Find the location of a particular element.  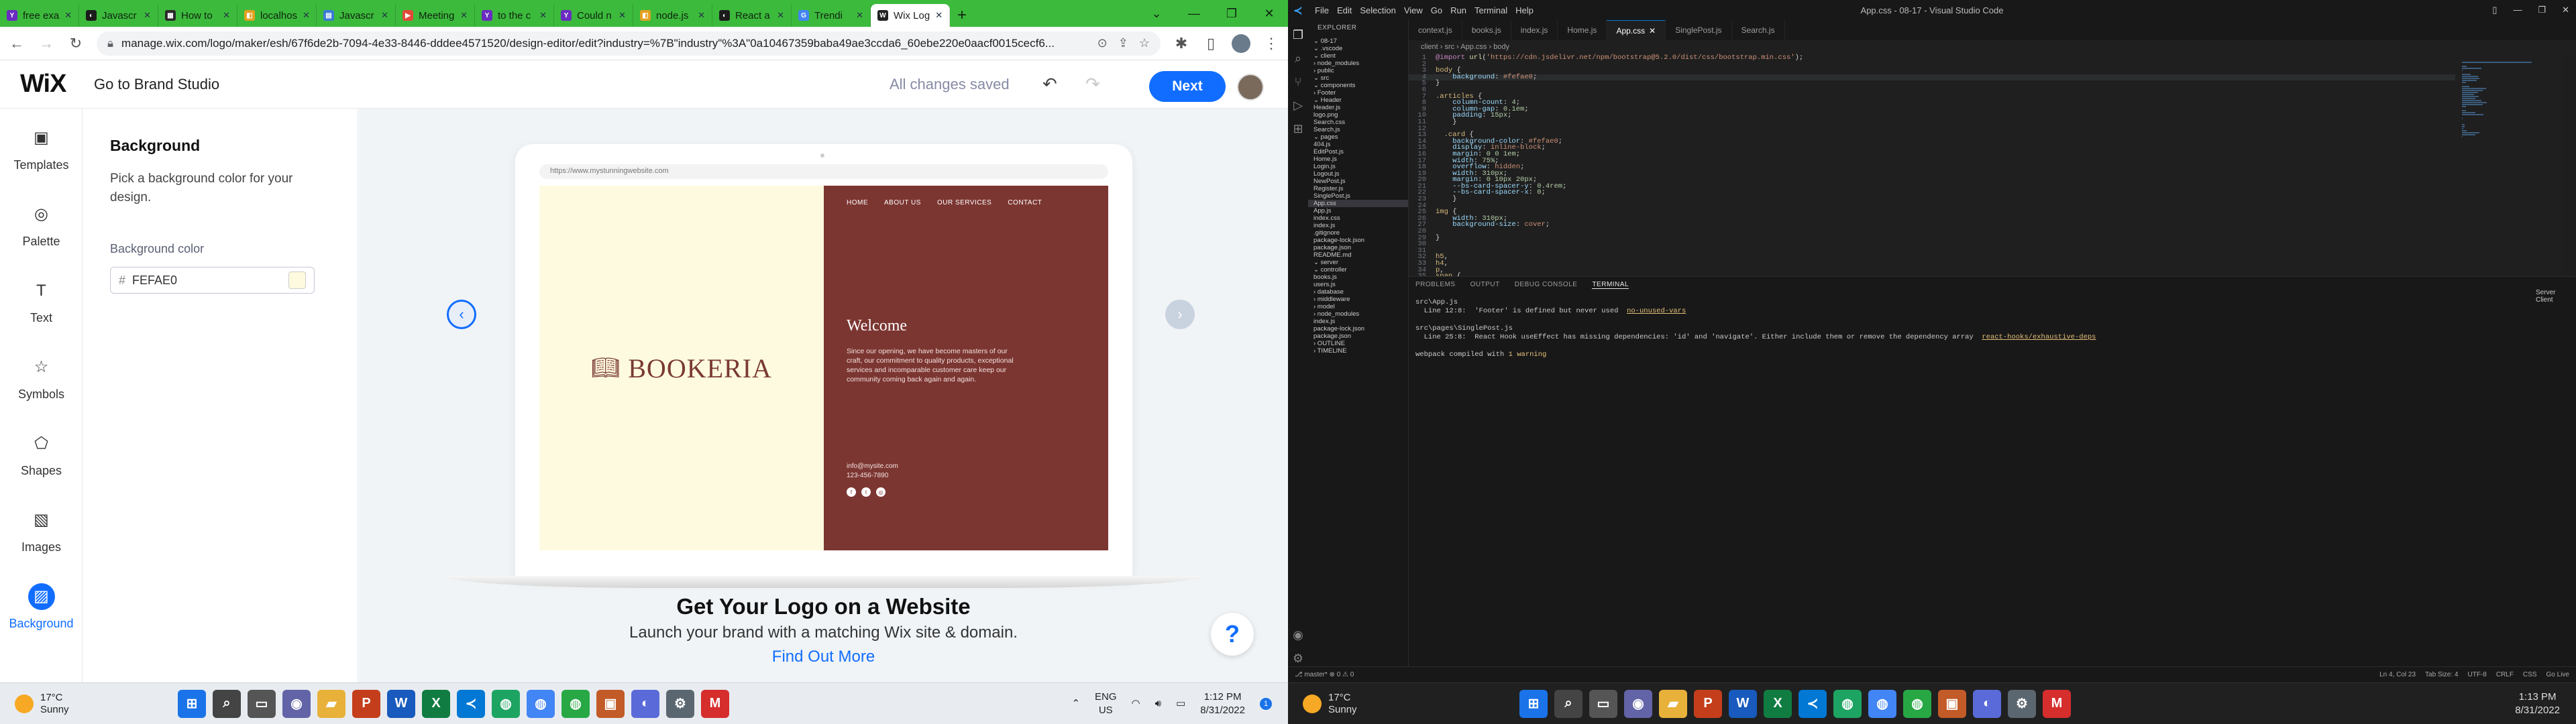

editor-tab: Search.js is located at coordinates (1758, 30).